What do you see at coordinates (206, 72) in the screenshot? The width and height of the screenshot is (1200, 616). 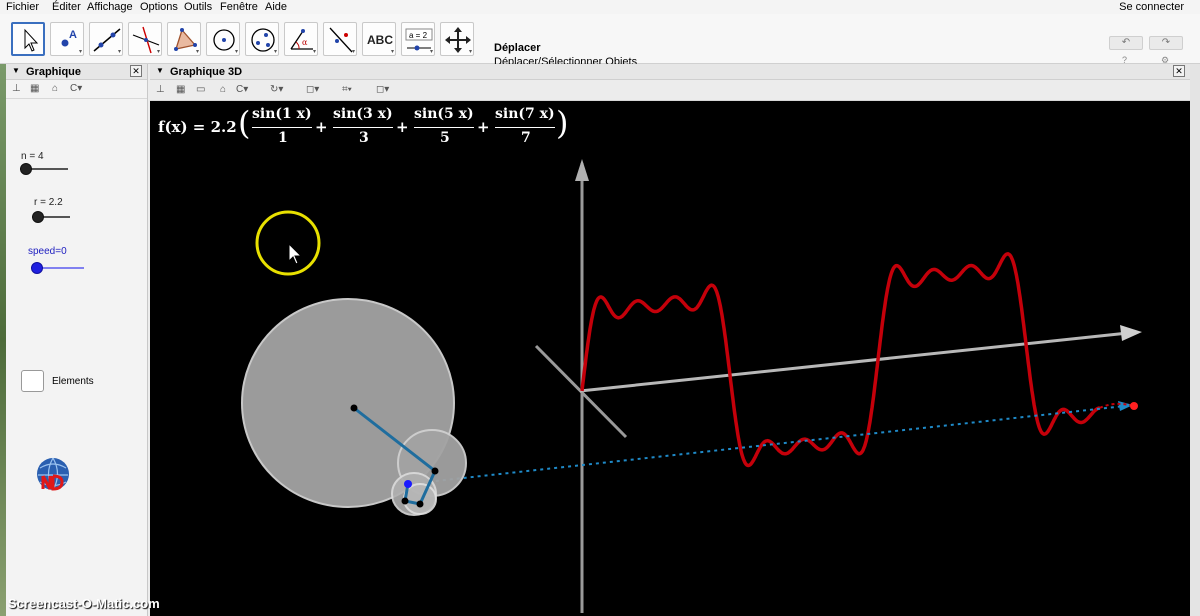 I see `graphics-3d-title: Graphique 3D` at bounding box center [206, 72].